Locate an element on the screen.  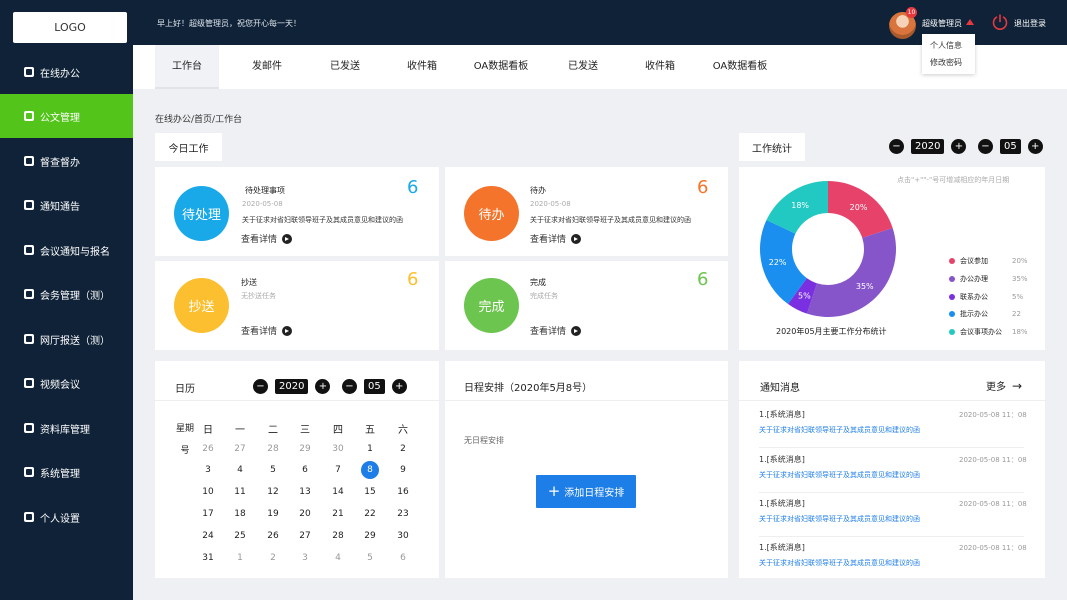
calendar-day: 17 is located at coordinates (208, 514).